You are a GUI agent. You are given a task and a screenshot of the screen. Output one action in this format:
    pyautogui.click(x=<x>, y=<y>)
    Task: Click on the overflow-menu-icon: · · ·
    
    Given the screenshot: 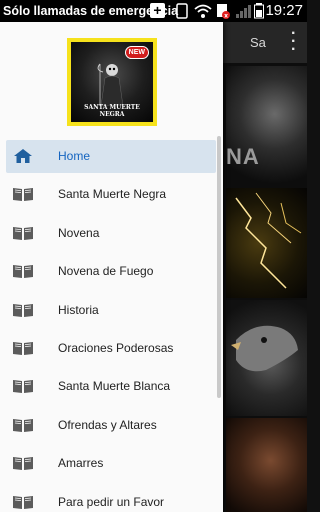 What is the action you would take?
    pyautogui.click(x=293, y=42)
    